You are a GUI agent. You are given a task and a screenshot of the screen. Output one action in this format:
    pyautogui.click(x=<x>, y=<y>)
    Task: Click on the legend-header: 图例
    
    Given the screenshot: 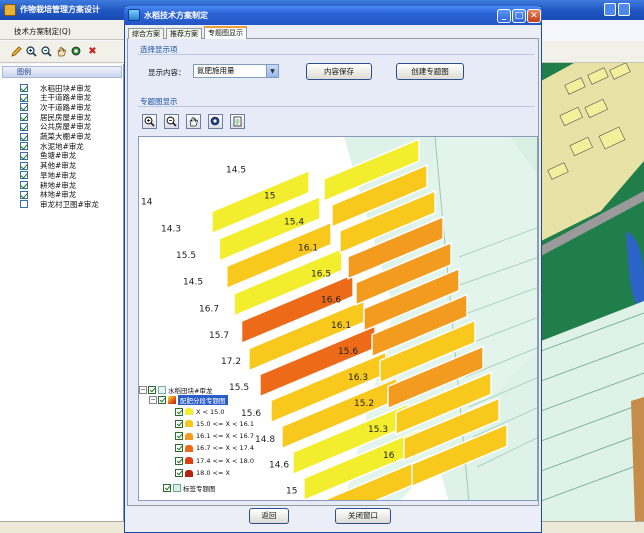 What is the action you would take?
    pyautogui.click(x=62, y=72)
    